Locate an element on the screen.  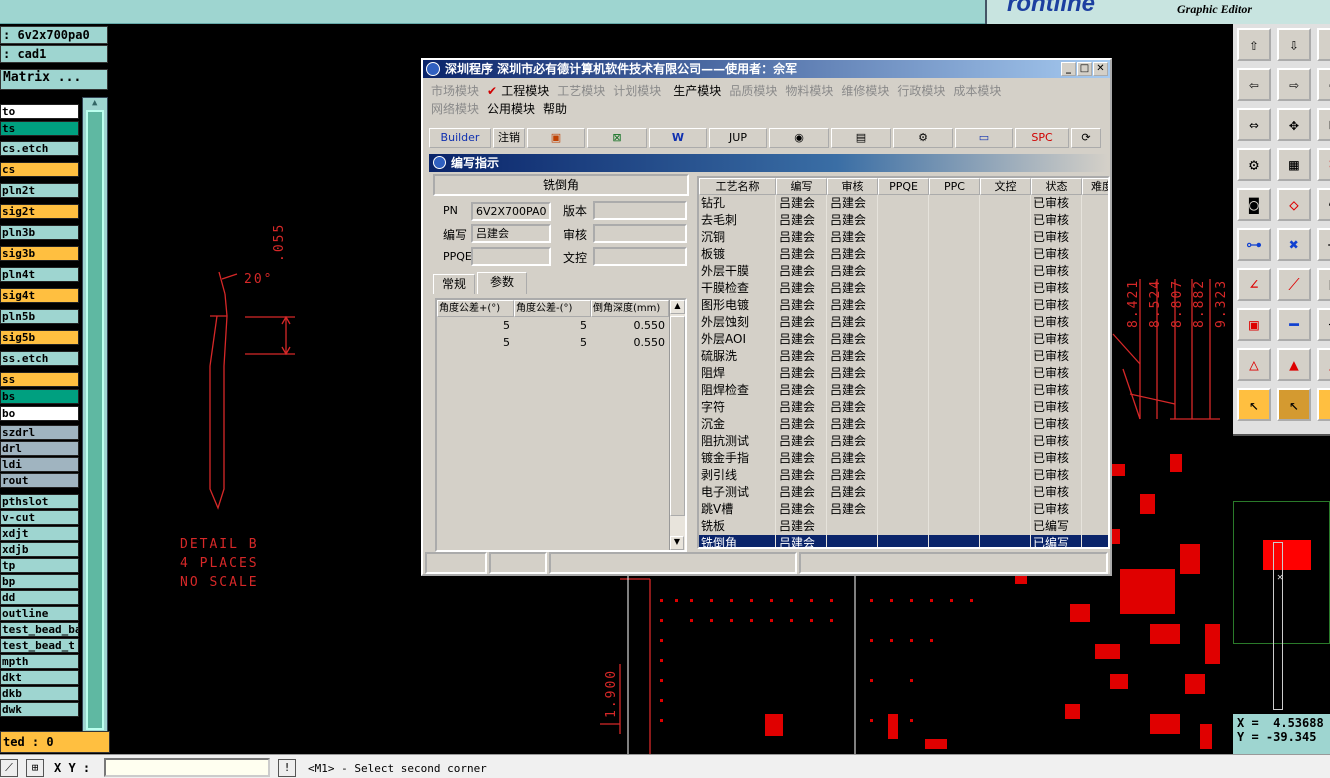
select-pointer-icon: ↖ is located at coordinates (1294, 404).